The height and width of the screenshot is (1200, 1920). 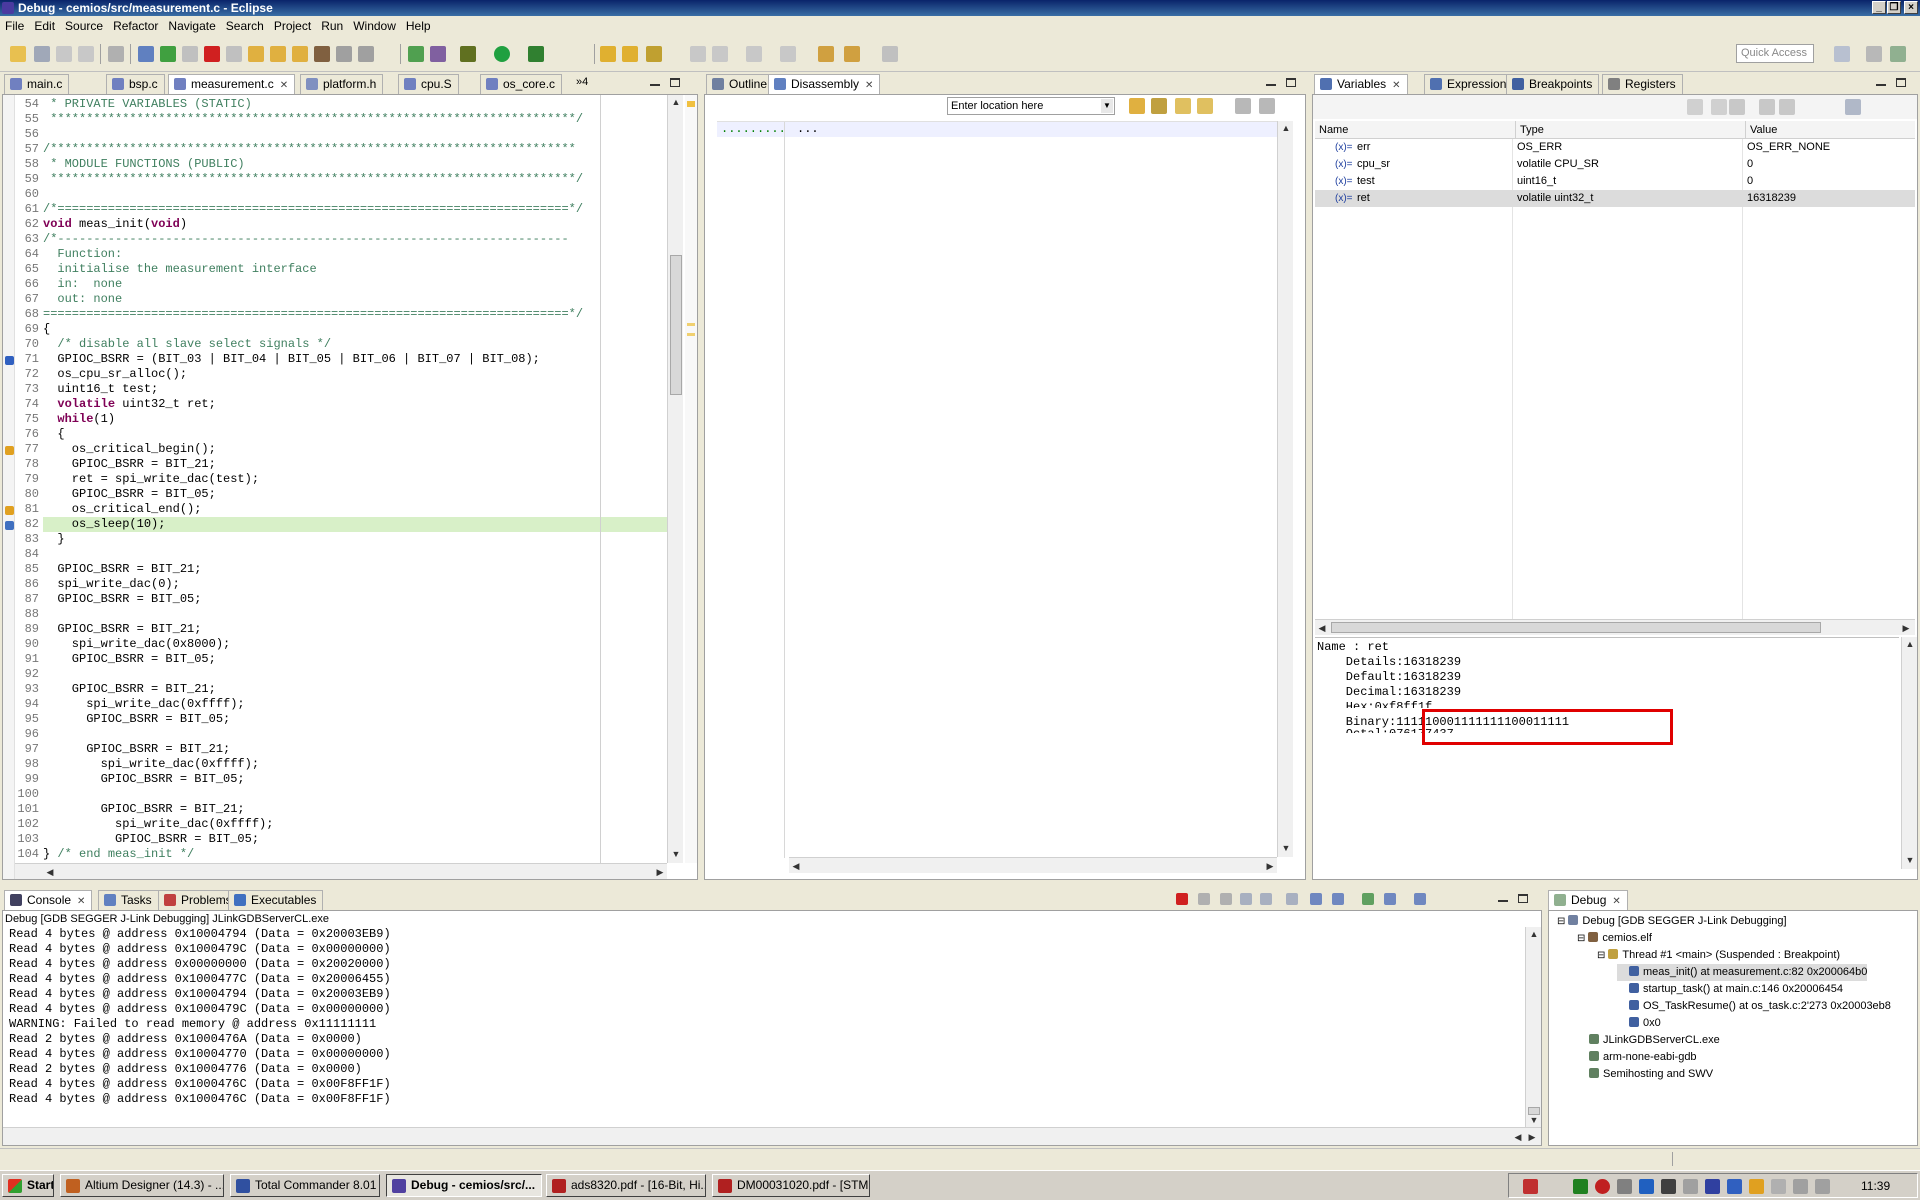 What do you see at coordinates (342, 84) in the screenshot?
I see `tab-platform-h: platform.h` at bounding box center [342, 84].